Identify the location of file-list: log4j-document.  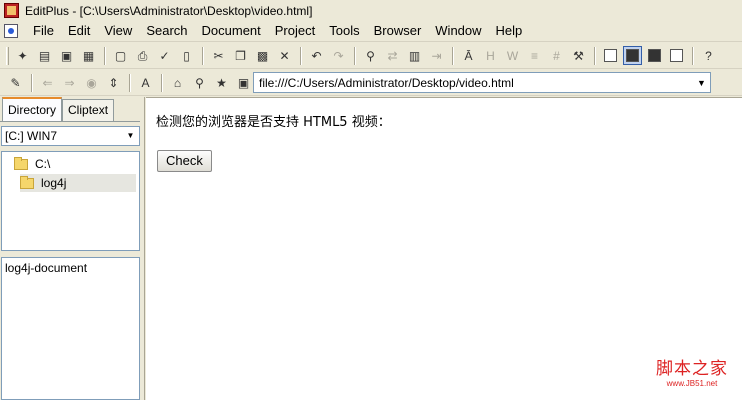
(70, 328).